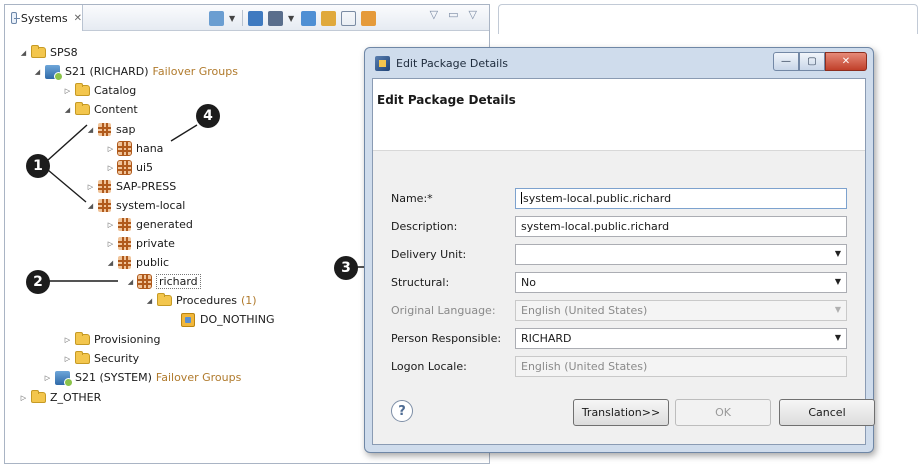 Image resolution: width=922 pixels, height=468 pixels. Describe the element at coordinates (131, 186) in the screenshot. I see `tree-node-sap-press: ▷ SAP-PRESS` at that location.